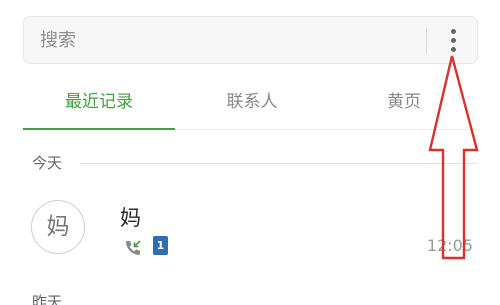 This screenshot has height=305, width=500. I want to click on sim-badge: 1, so click(160, 245).